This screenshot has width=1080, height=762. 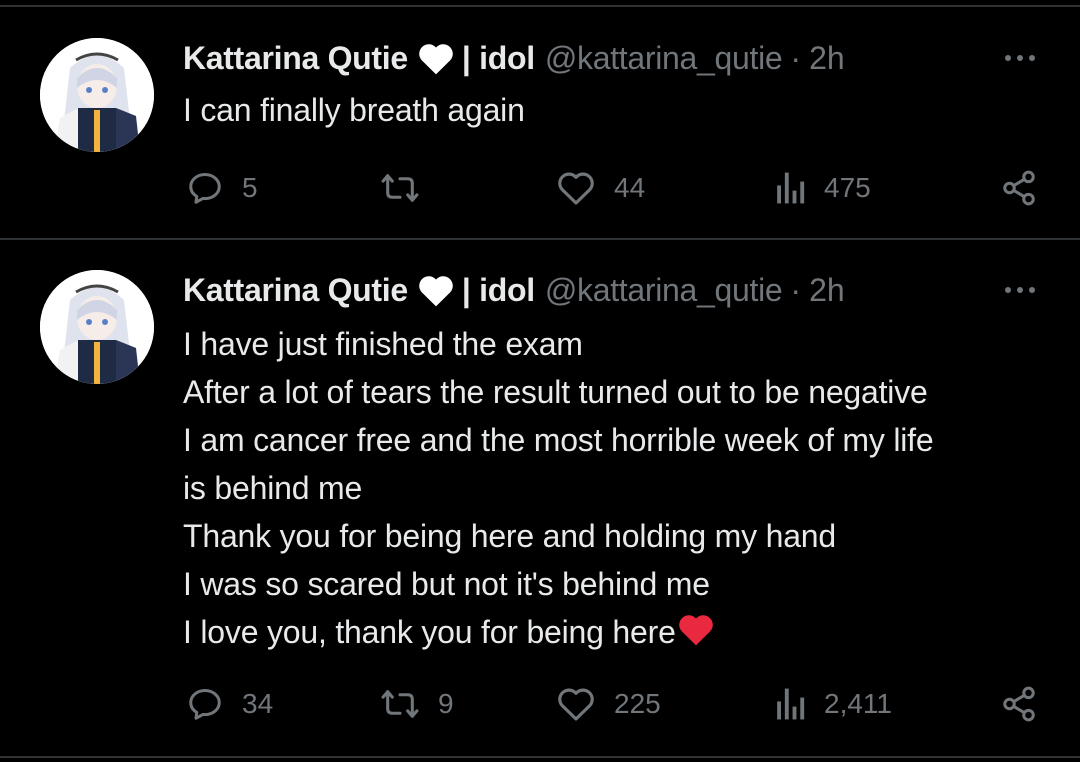 I want to click on tweet-text-line-last: I love you, thank you for being here, so click(x=623, y=634).